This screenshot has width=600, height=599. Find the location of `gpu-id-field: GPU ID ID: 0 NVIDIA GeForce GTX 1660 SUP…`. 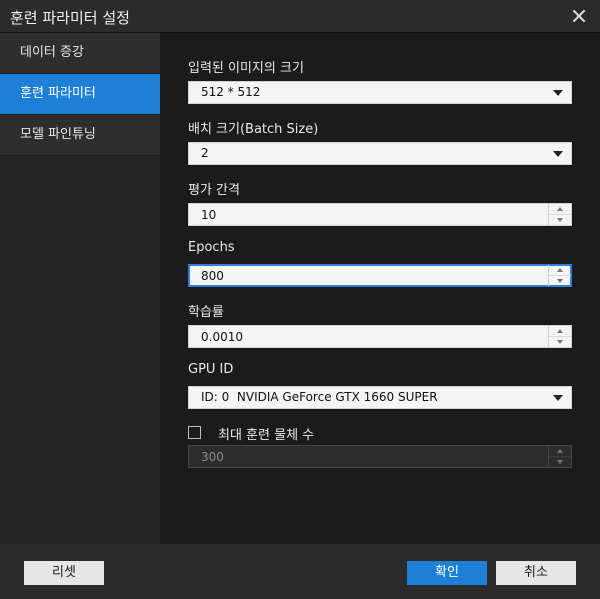

gpu-id-field: GPU ID ID: 0 NVIDIA GeForce GTX 1660 SUP… is located at coordinates (380, 385).